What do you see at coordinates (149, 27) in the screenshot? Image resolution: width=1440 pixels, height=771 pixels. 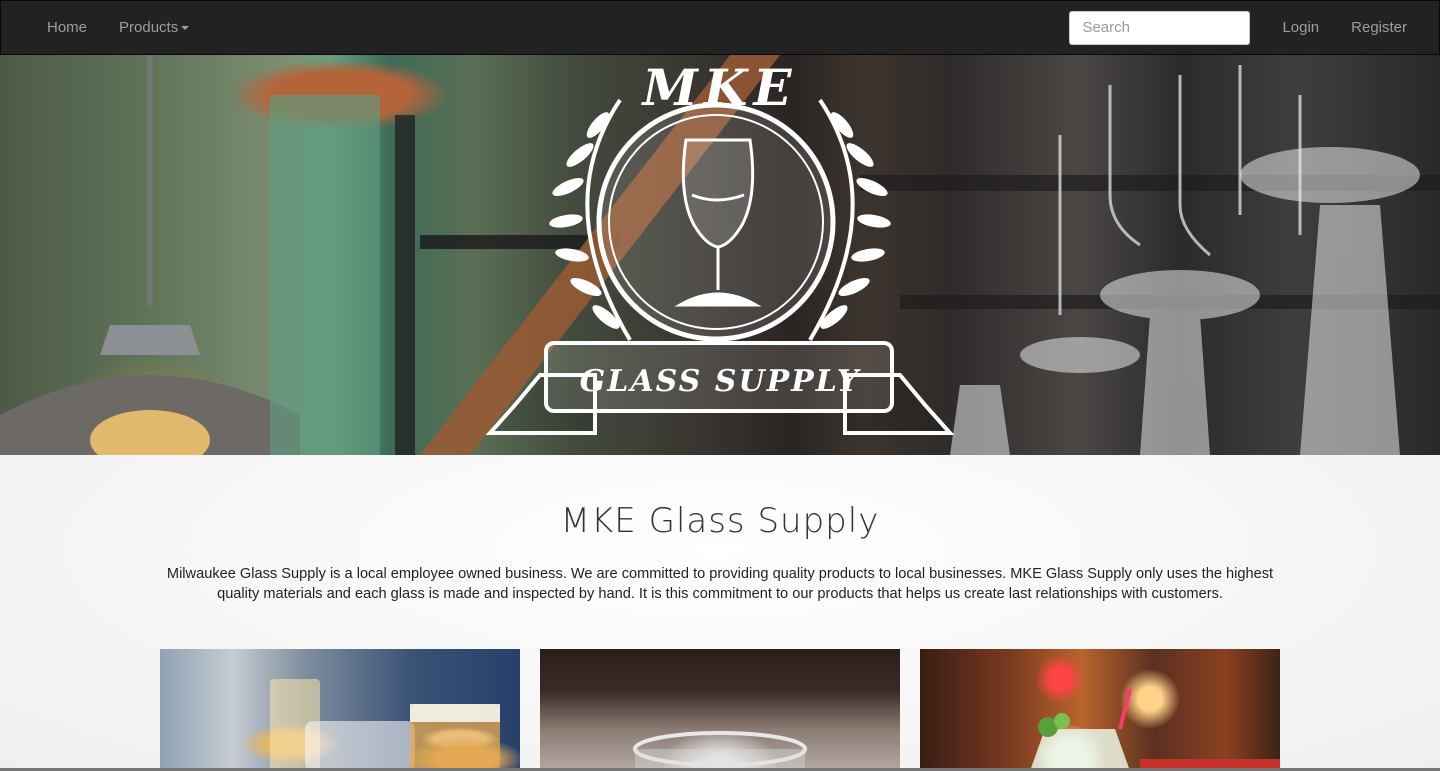 I see `nav-products-label: Products` at bounding box center [149, 27].